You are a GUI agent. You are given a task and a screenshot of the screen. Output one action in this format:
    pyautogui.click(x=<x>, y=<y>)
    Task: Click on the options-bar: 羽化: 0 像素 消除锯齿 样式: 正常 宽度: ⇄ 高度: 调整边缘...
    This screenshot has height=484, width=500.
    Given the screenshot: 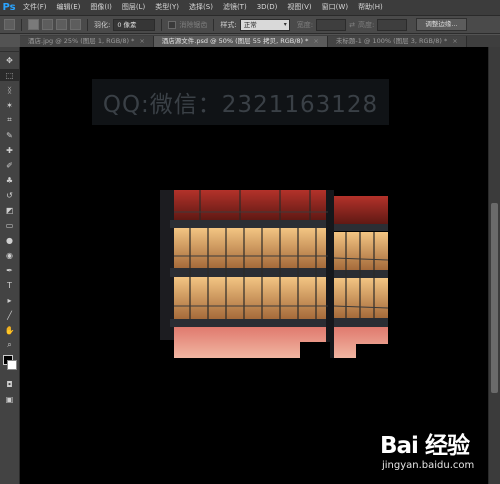 What is the action you would take?
    pyautogui.click(x=250, y=25)
    